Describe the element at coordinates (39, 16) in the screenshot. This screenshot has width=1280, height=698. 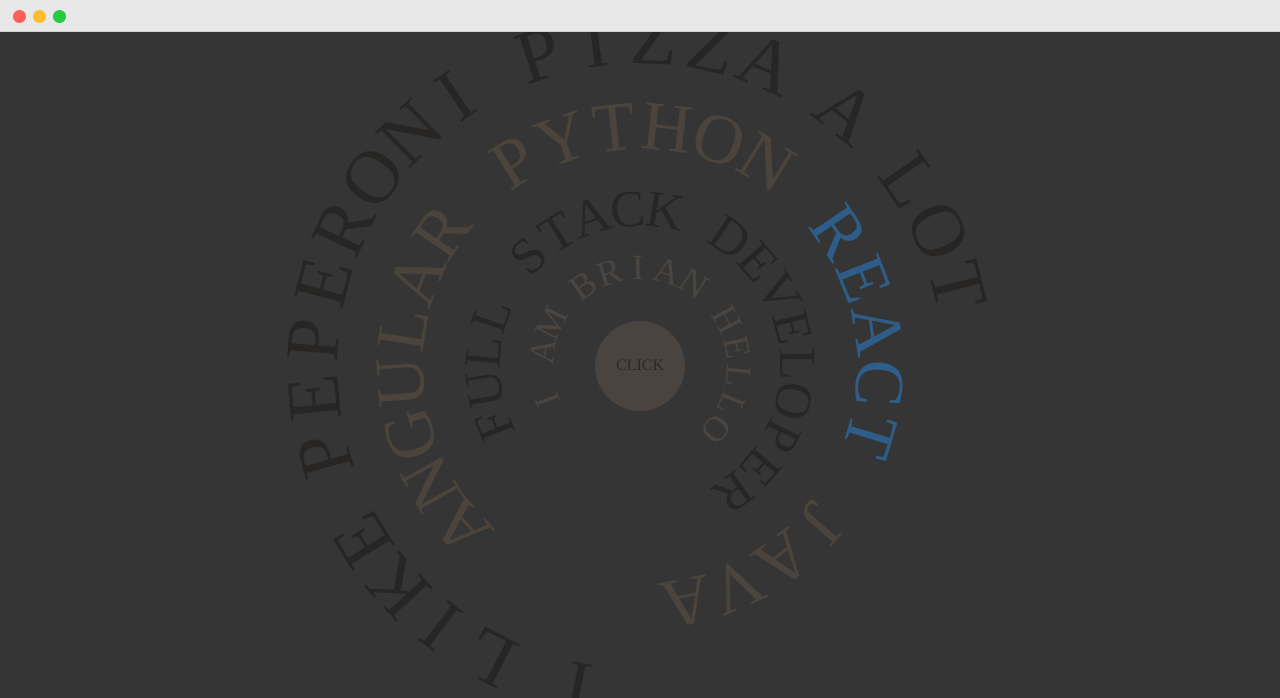
I see `window-minimize-button` at that location.